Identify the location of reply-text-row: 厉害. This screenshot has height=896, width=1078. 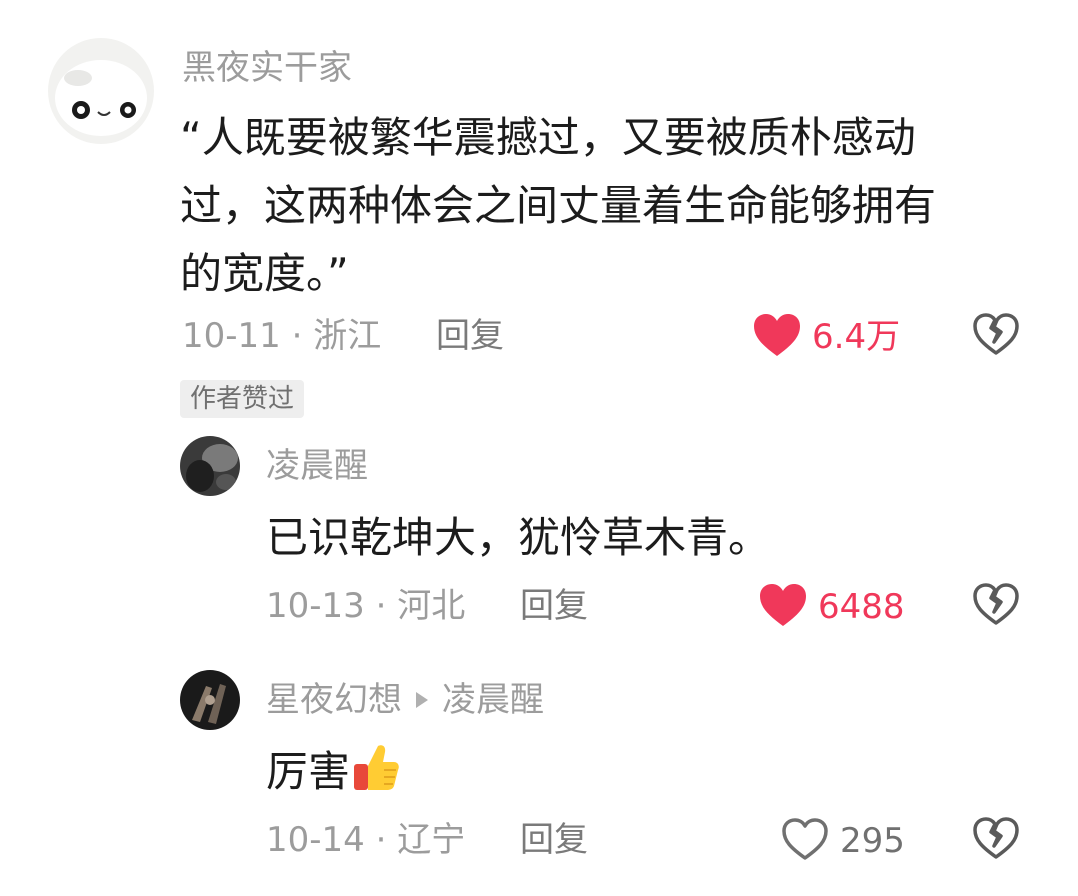
(333, 775).